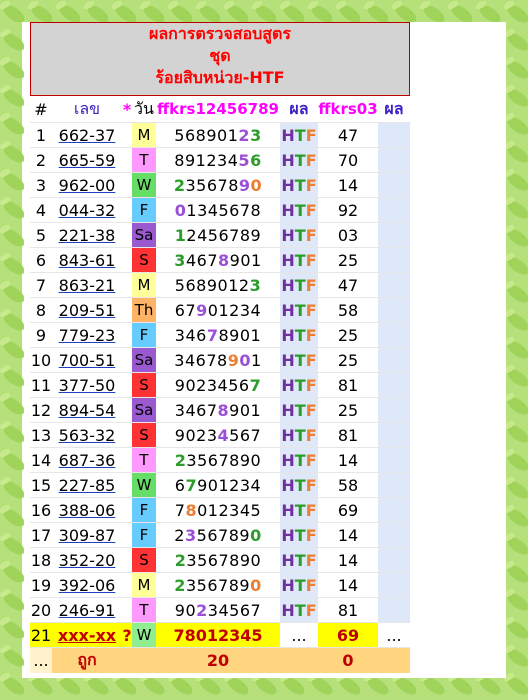 The height and width of the screenshot is (700, 528). What do you see at coordinates (348, 610) in the screenshot?
I see `row-formula2: 81` at bounding box center [348, 610].